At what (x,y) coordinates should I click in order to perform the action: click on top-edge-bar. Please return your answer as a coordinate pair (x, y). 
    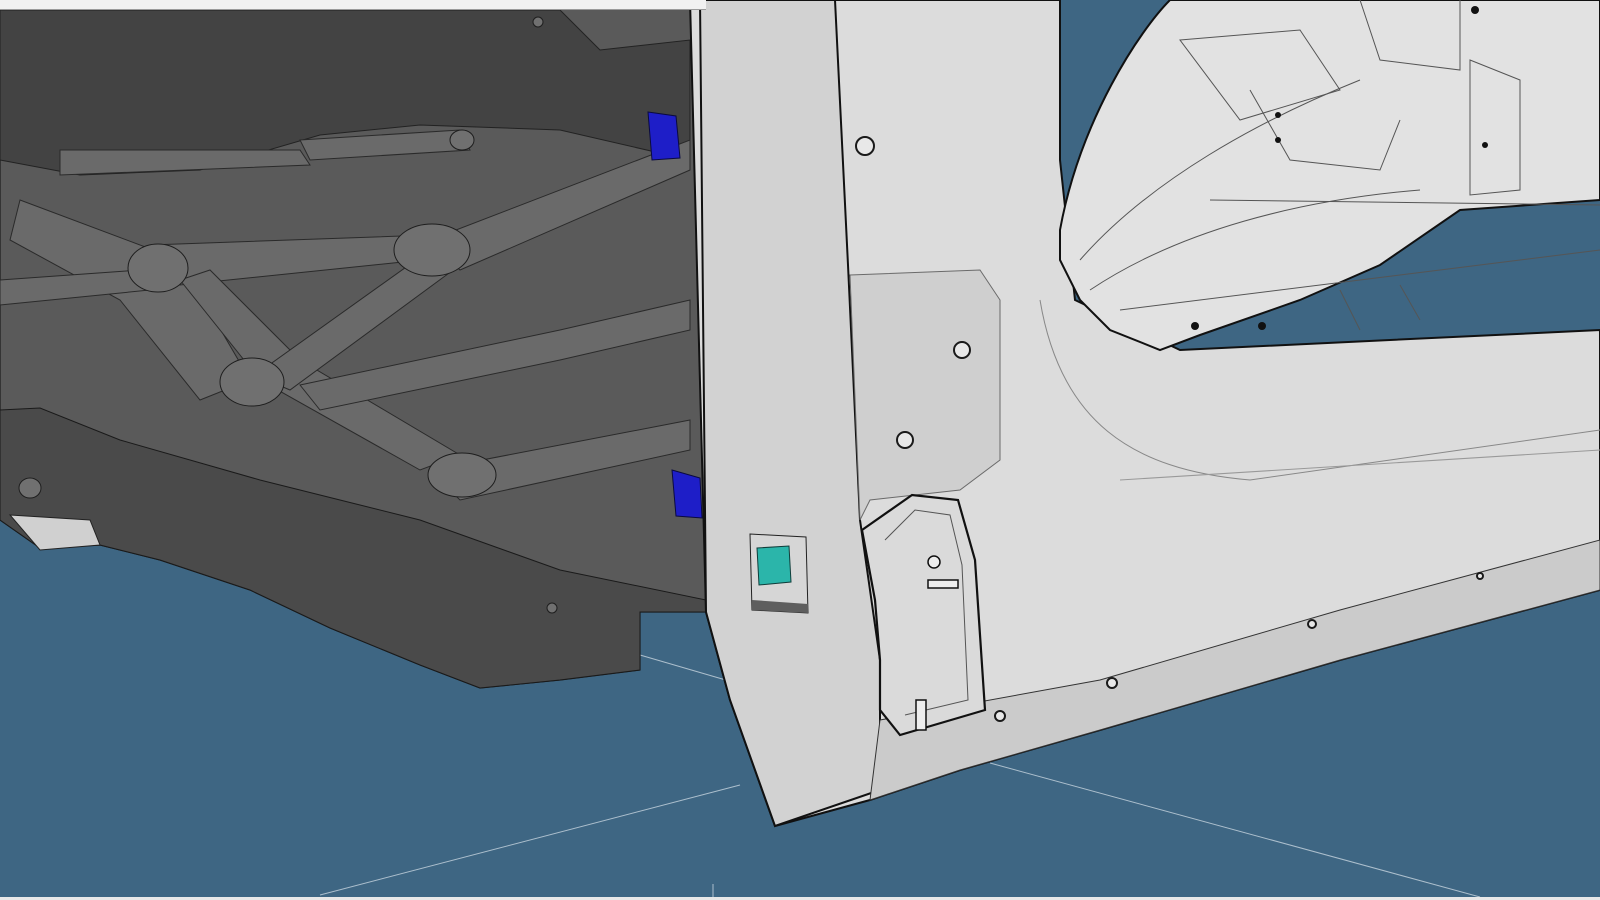
    Looking at the image, I should click on (353, 5).